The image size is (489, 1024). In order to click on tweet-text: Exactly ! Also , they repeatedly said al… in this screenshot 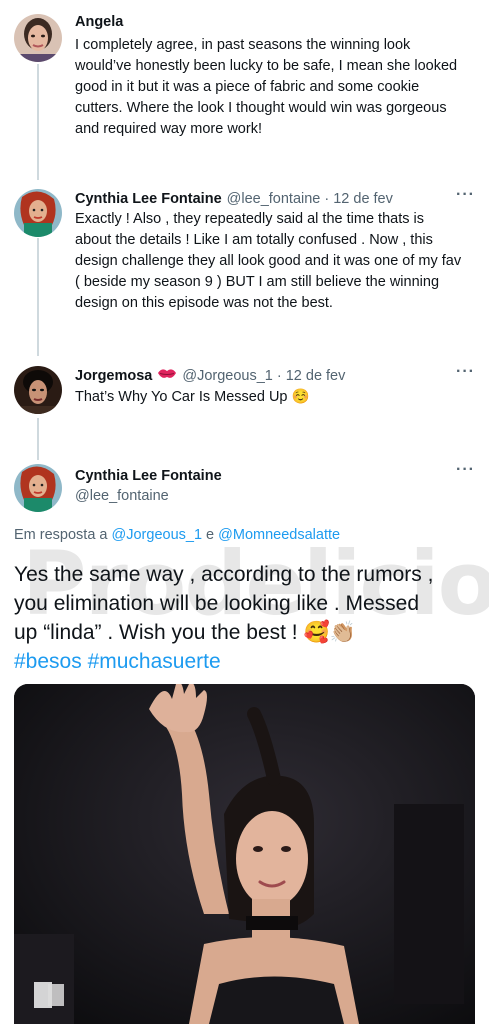, I will do `click(276, 261)`.